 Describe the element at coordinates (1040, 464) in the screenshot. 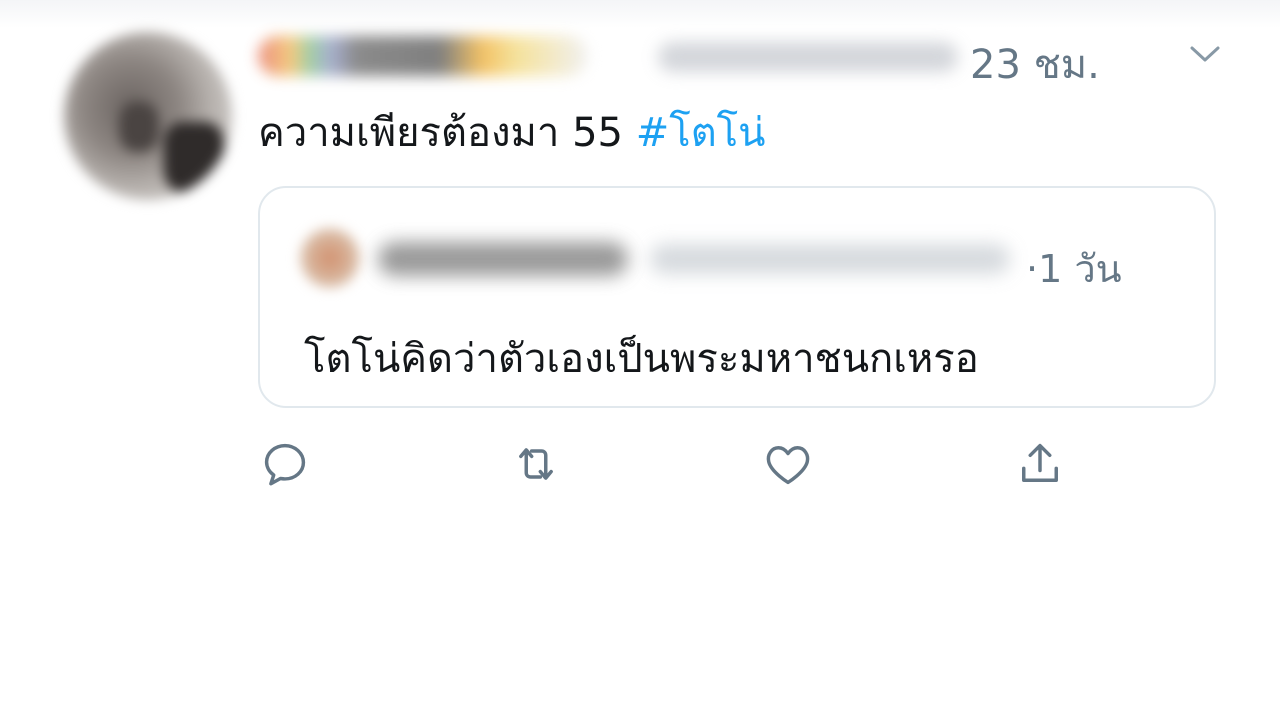

I see `share-icon` at that location.